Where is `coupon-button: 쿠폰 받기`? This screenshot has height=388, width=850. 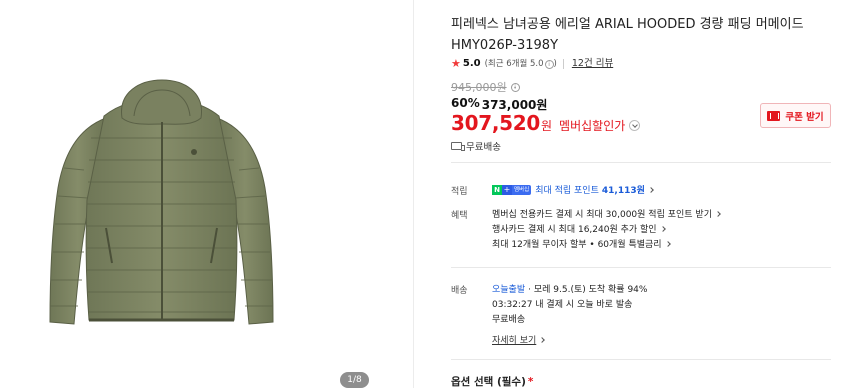 coupon-button: 쿠폰 받기 is located at coordinates (795, 115).